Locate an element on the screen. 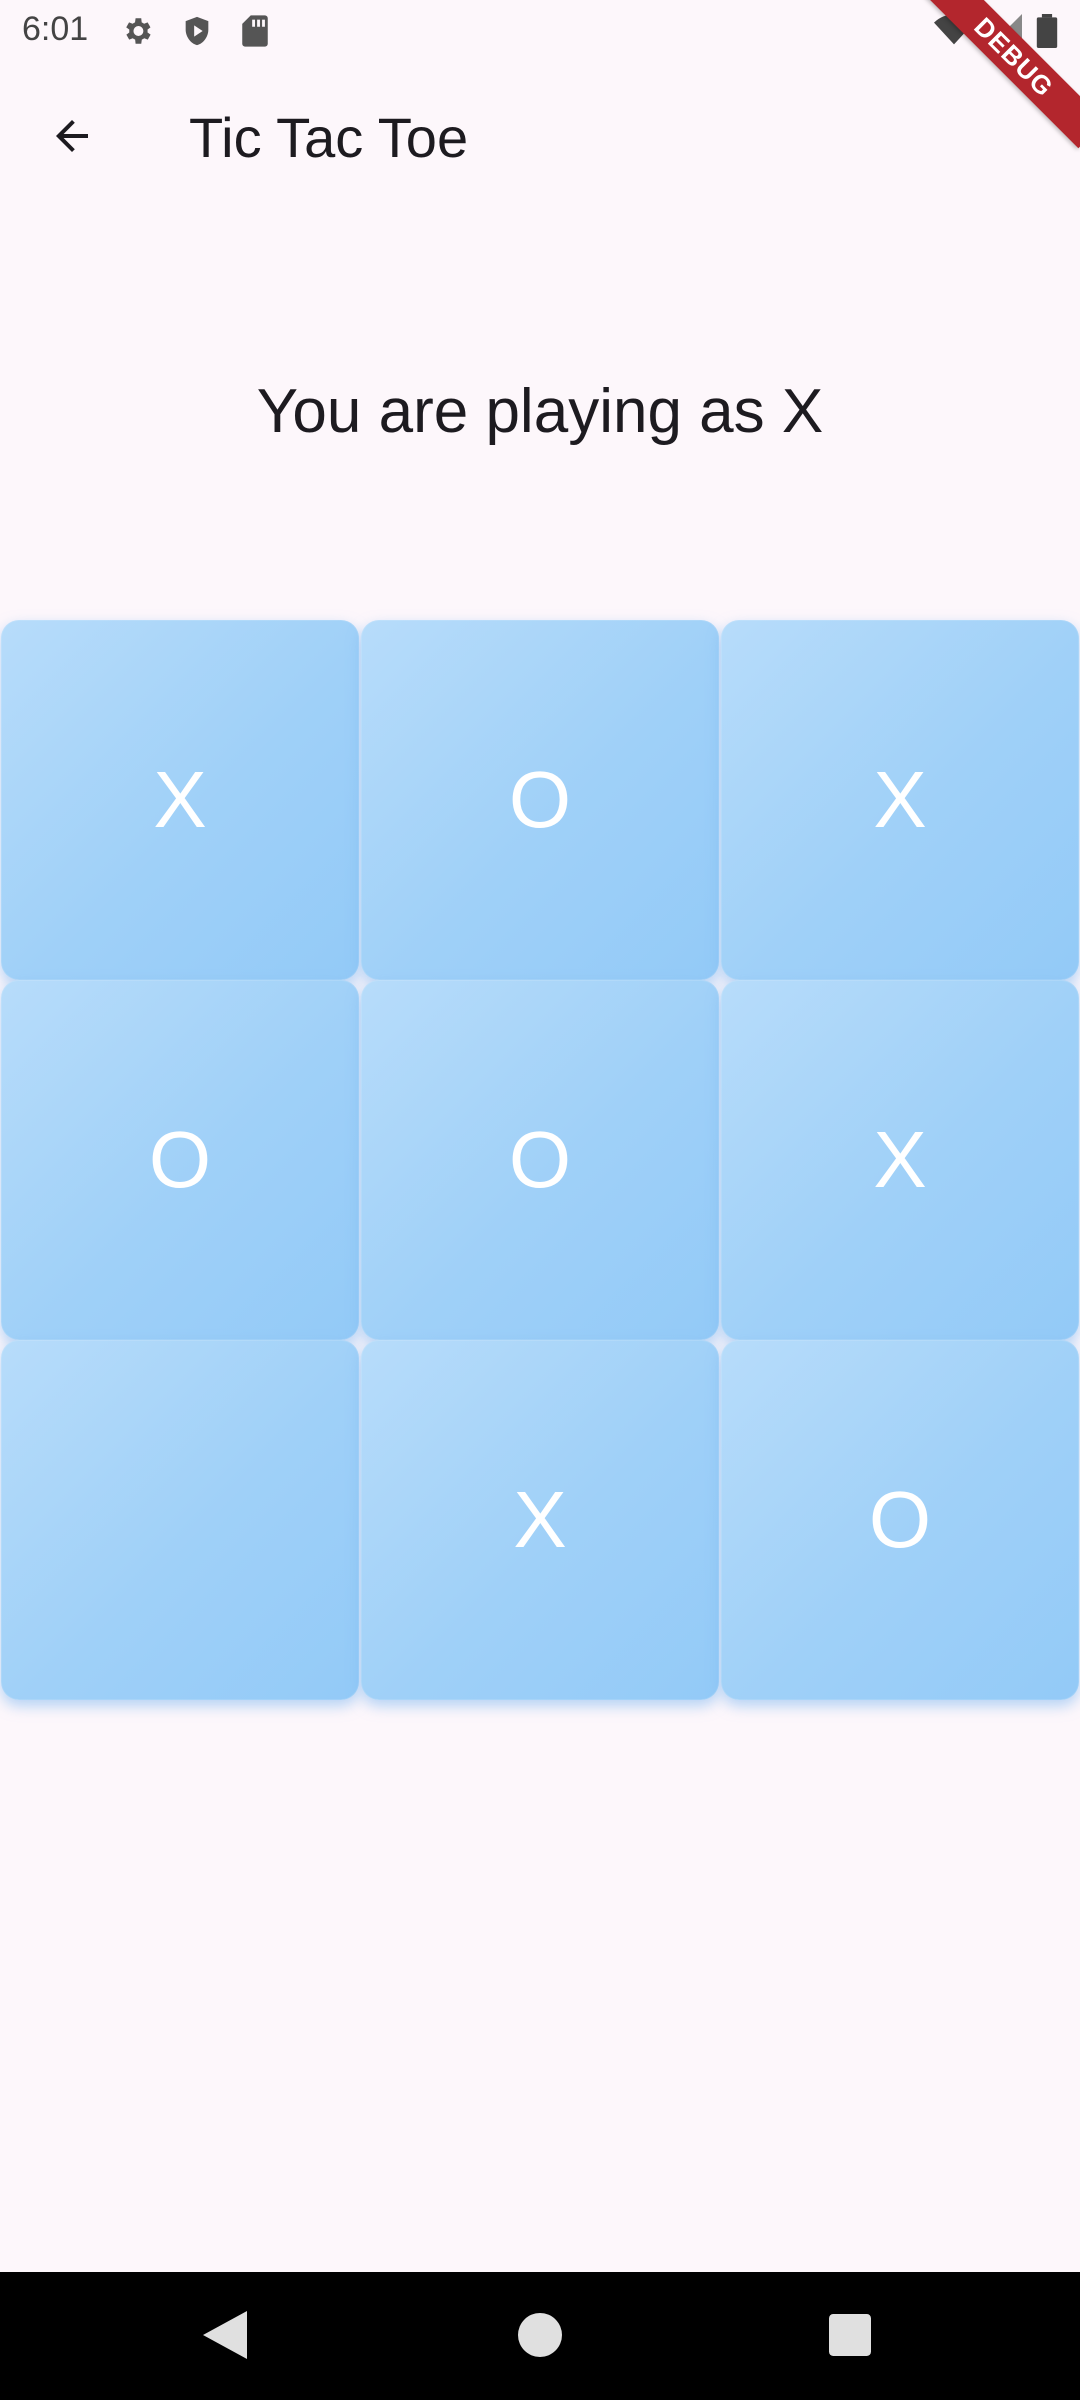 This screenshot has height=2400, width=1080. nav-recents-button is located at coordinates (850, 2337).